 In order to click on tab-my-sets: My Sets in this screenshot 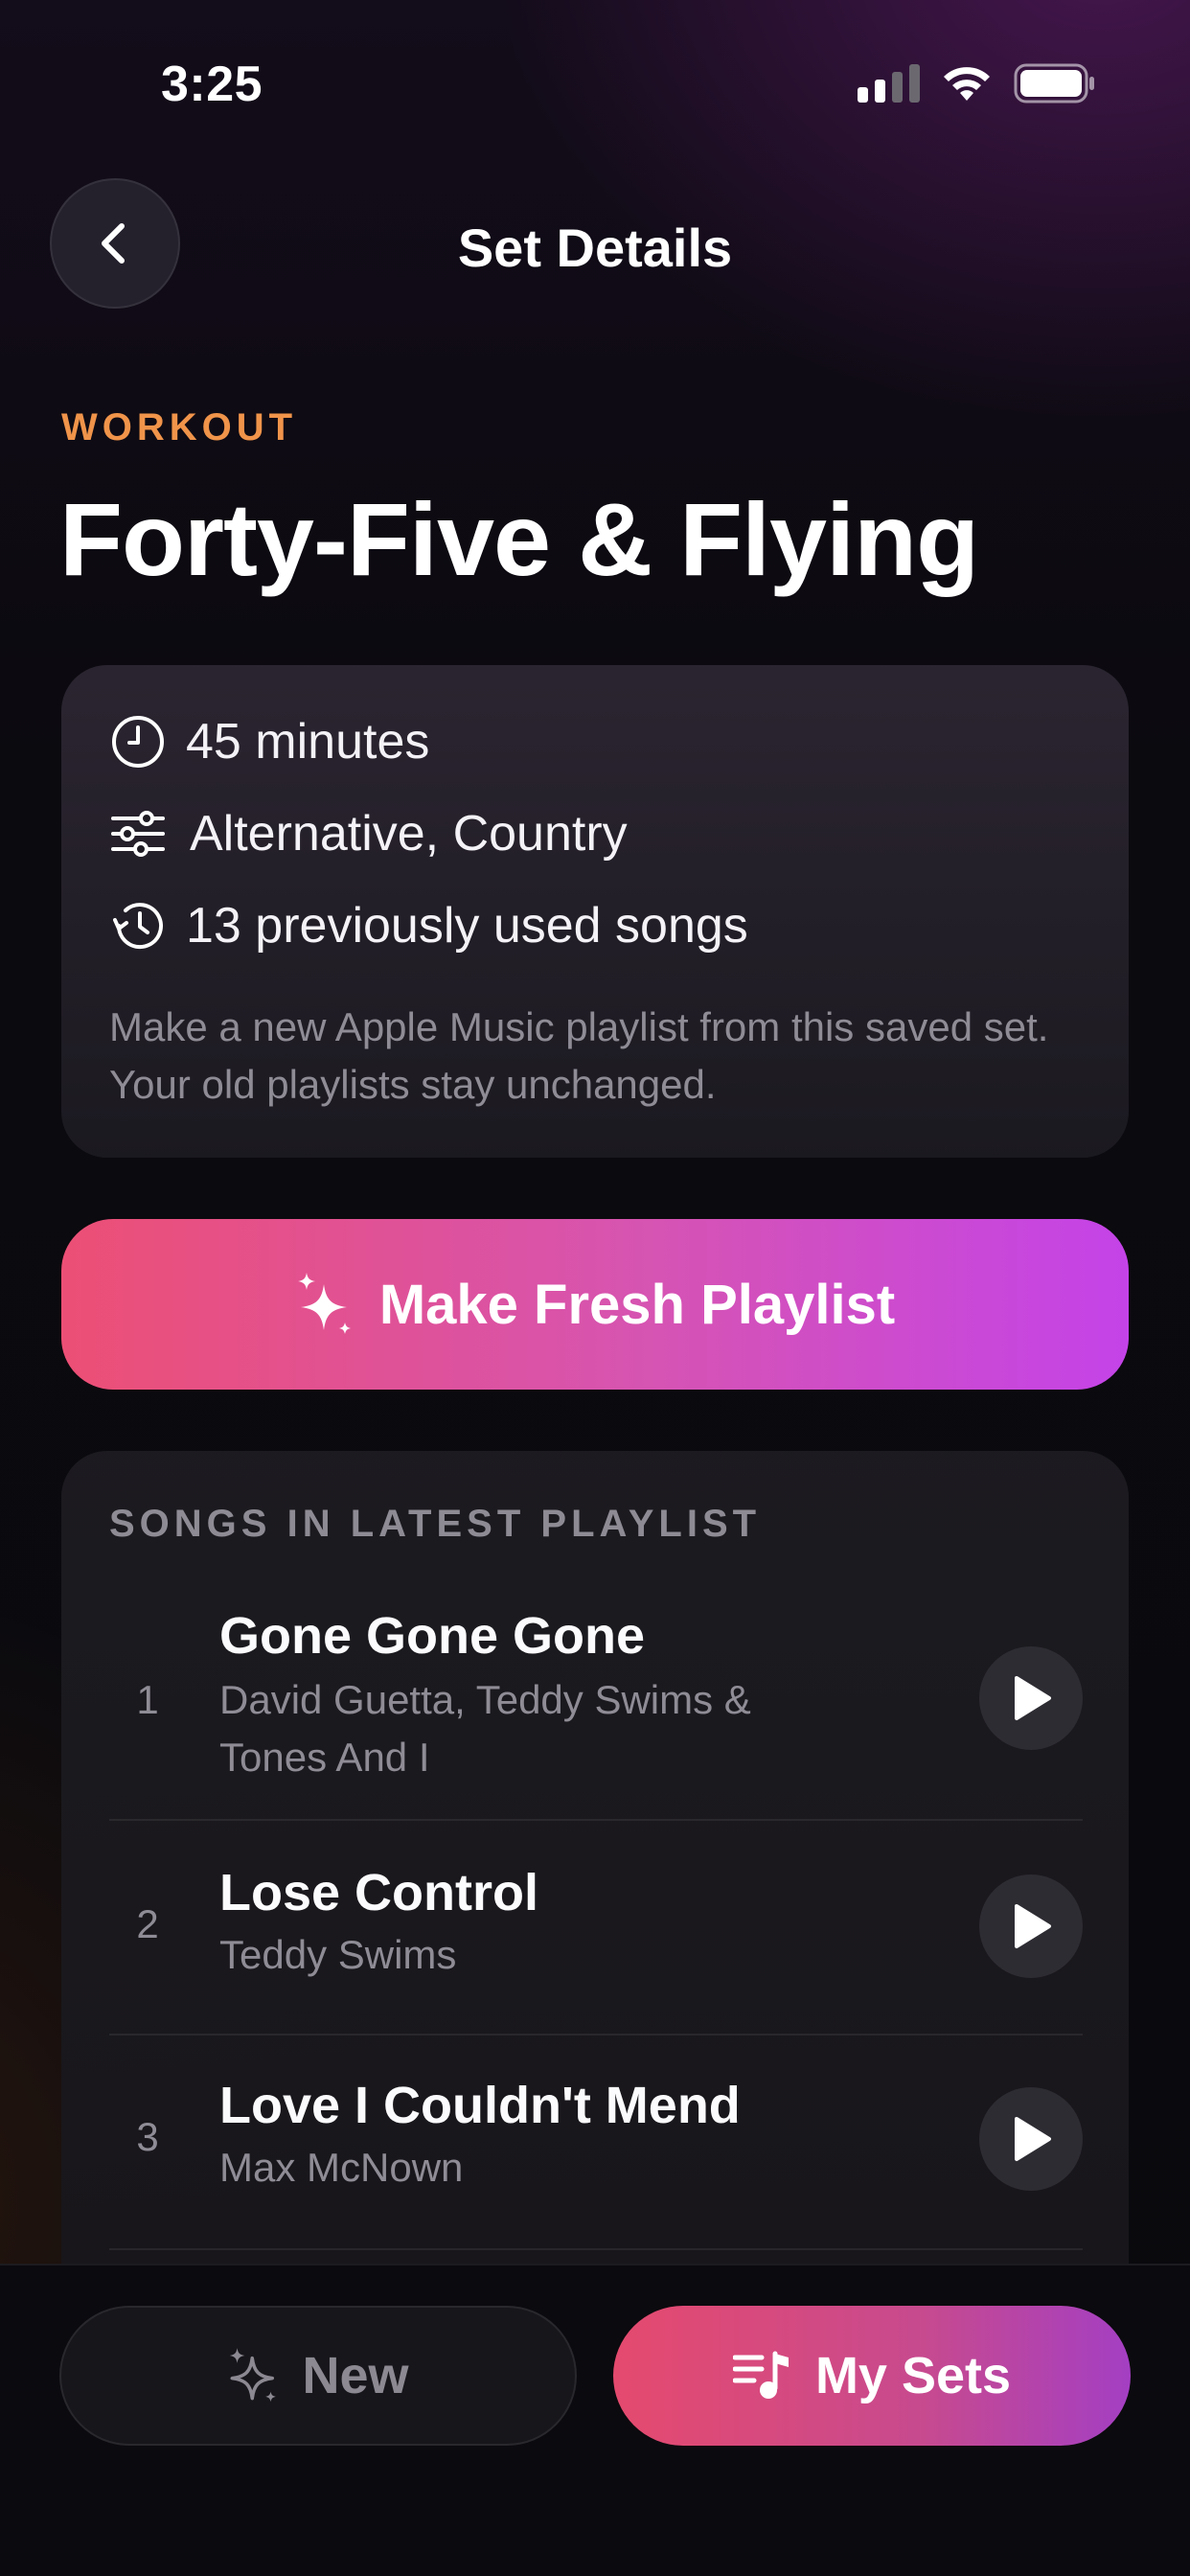, I will do `click(872, 2376)`.